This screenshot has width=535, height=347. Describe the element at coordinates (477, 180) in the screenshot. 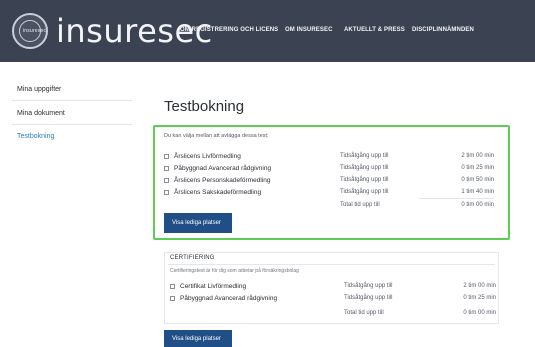

I see `test-time: 0 tim 50 min` at that location.